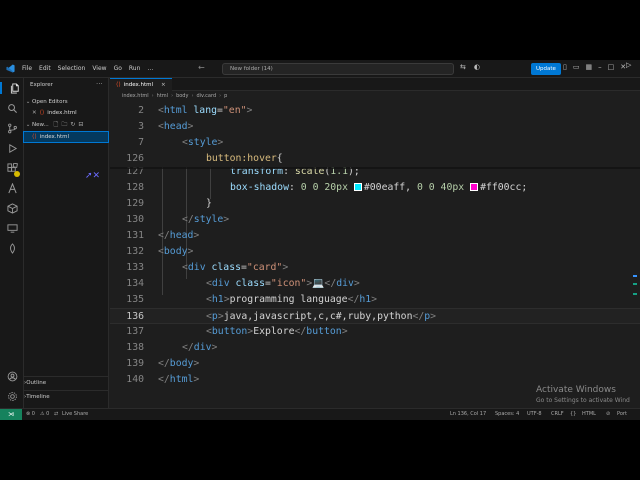  Describe the element at coordinates (12, 148) in the screenshot. I see `run-debug-icon` at that location.